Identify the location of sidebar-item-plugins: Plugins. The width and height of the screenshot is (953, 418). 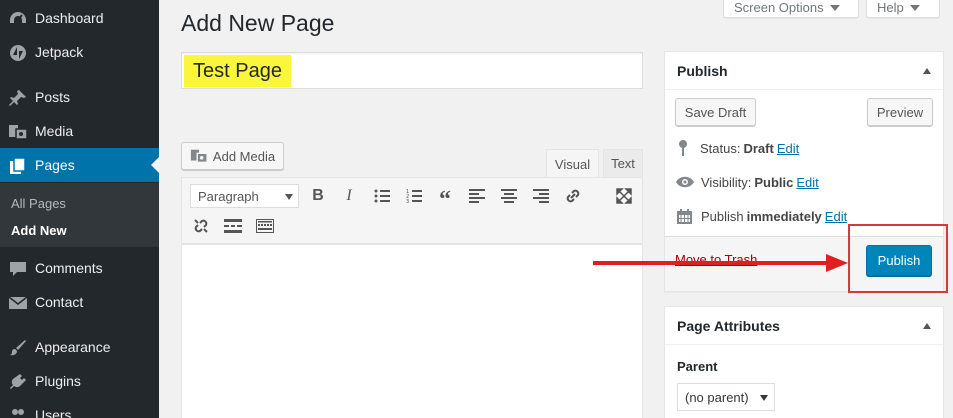
(79, 381).